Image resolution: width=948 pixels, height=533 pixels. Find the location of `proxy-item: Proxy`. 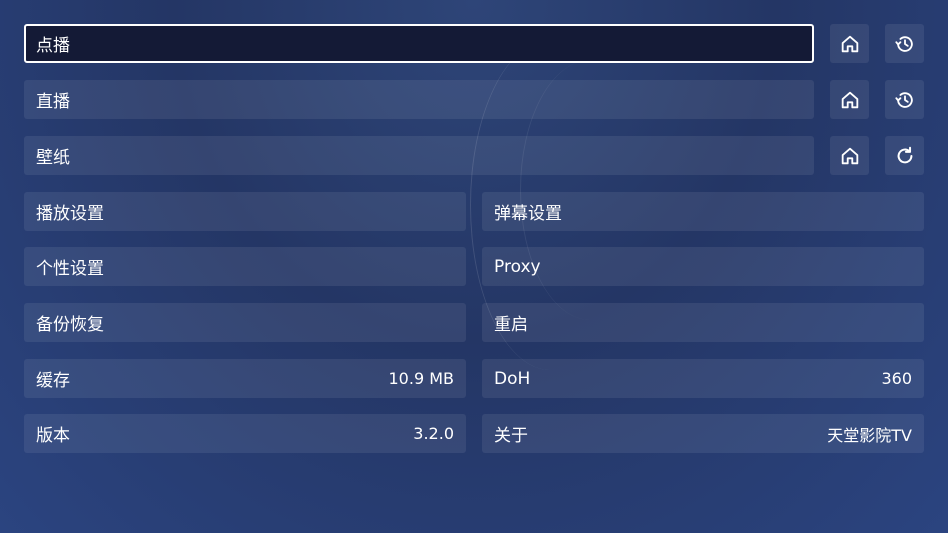

proxy-item: Proxy is located at coordinates (703, 266).